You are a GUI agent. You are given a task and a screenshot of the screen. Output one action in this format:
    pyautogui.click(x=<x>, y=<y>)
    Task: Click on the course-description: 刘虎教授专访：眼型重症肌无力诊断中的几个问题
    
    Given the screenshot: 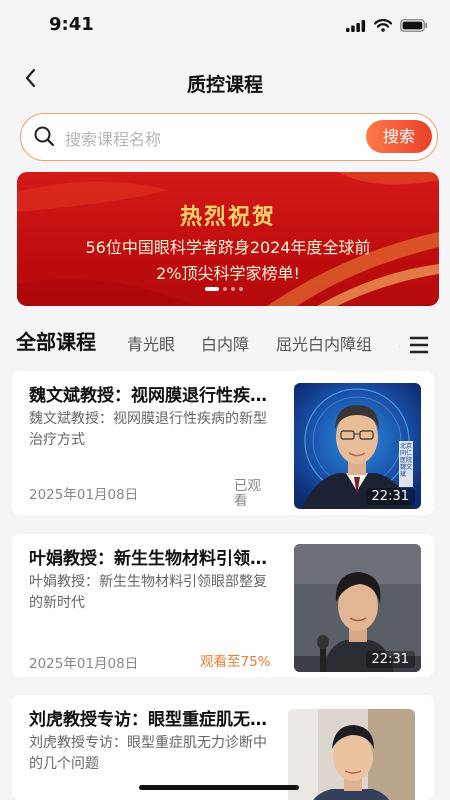 What is the action you would take?
    pyautogui.click(x=148, y=753)
    